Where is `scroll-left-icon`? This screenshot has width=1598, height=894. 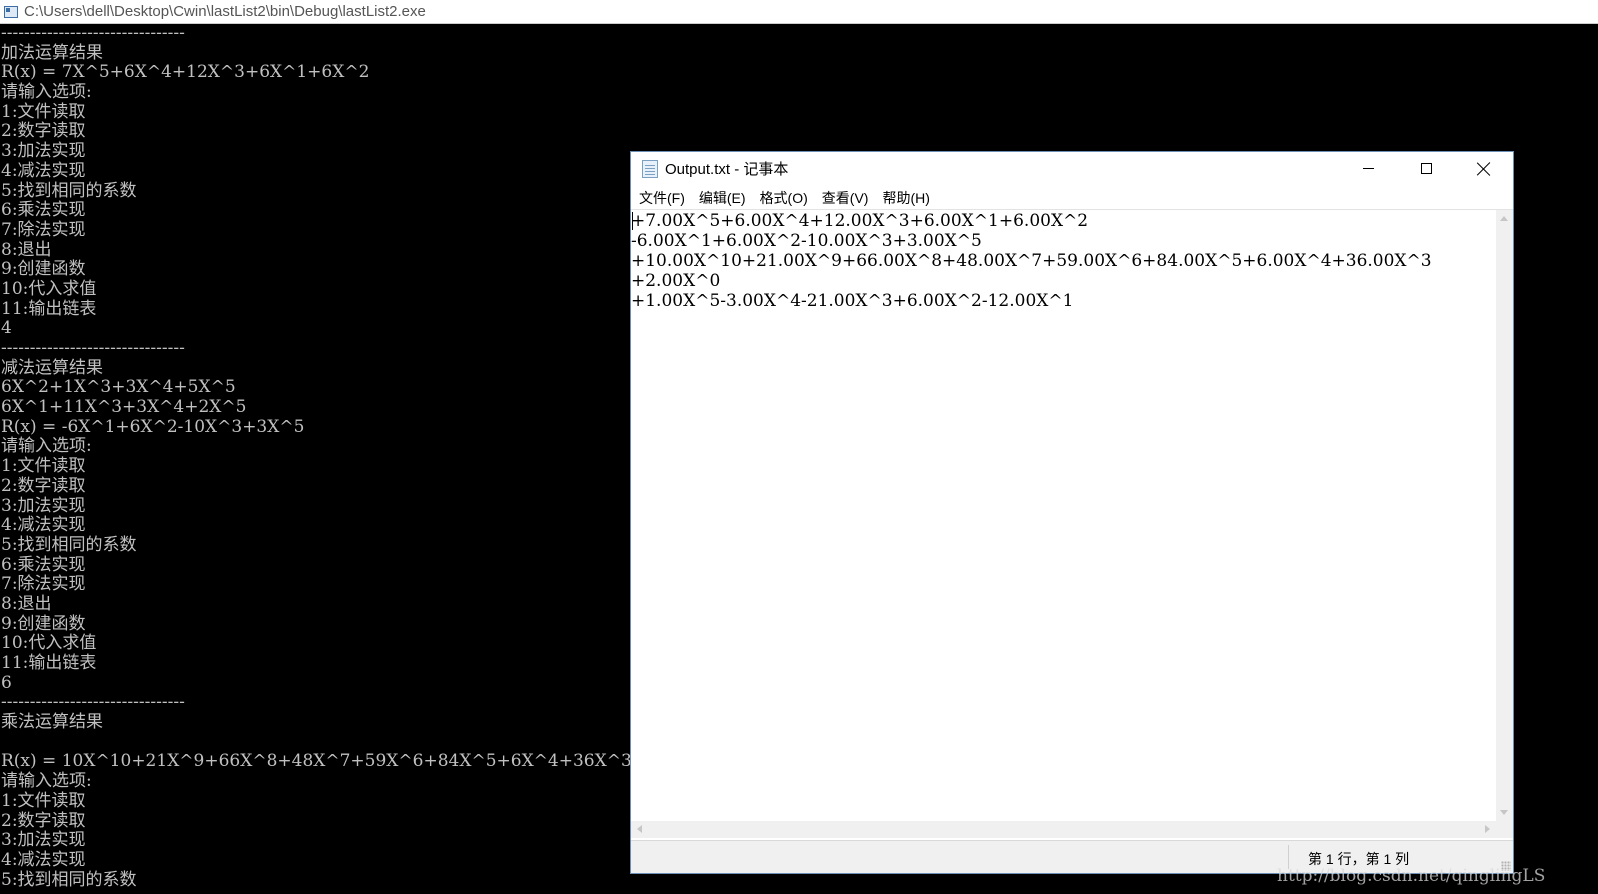 scroll-left-icon is located at coordinates (639, 829).